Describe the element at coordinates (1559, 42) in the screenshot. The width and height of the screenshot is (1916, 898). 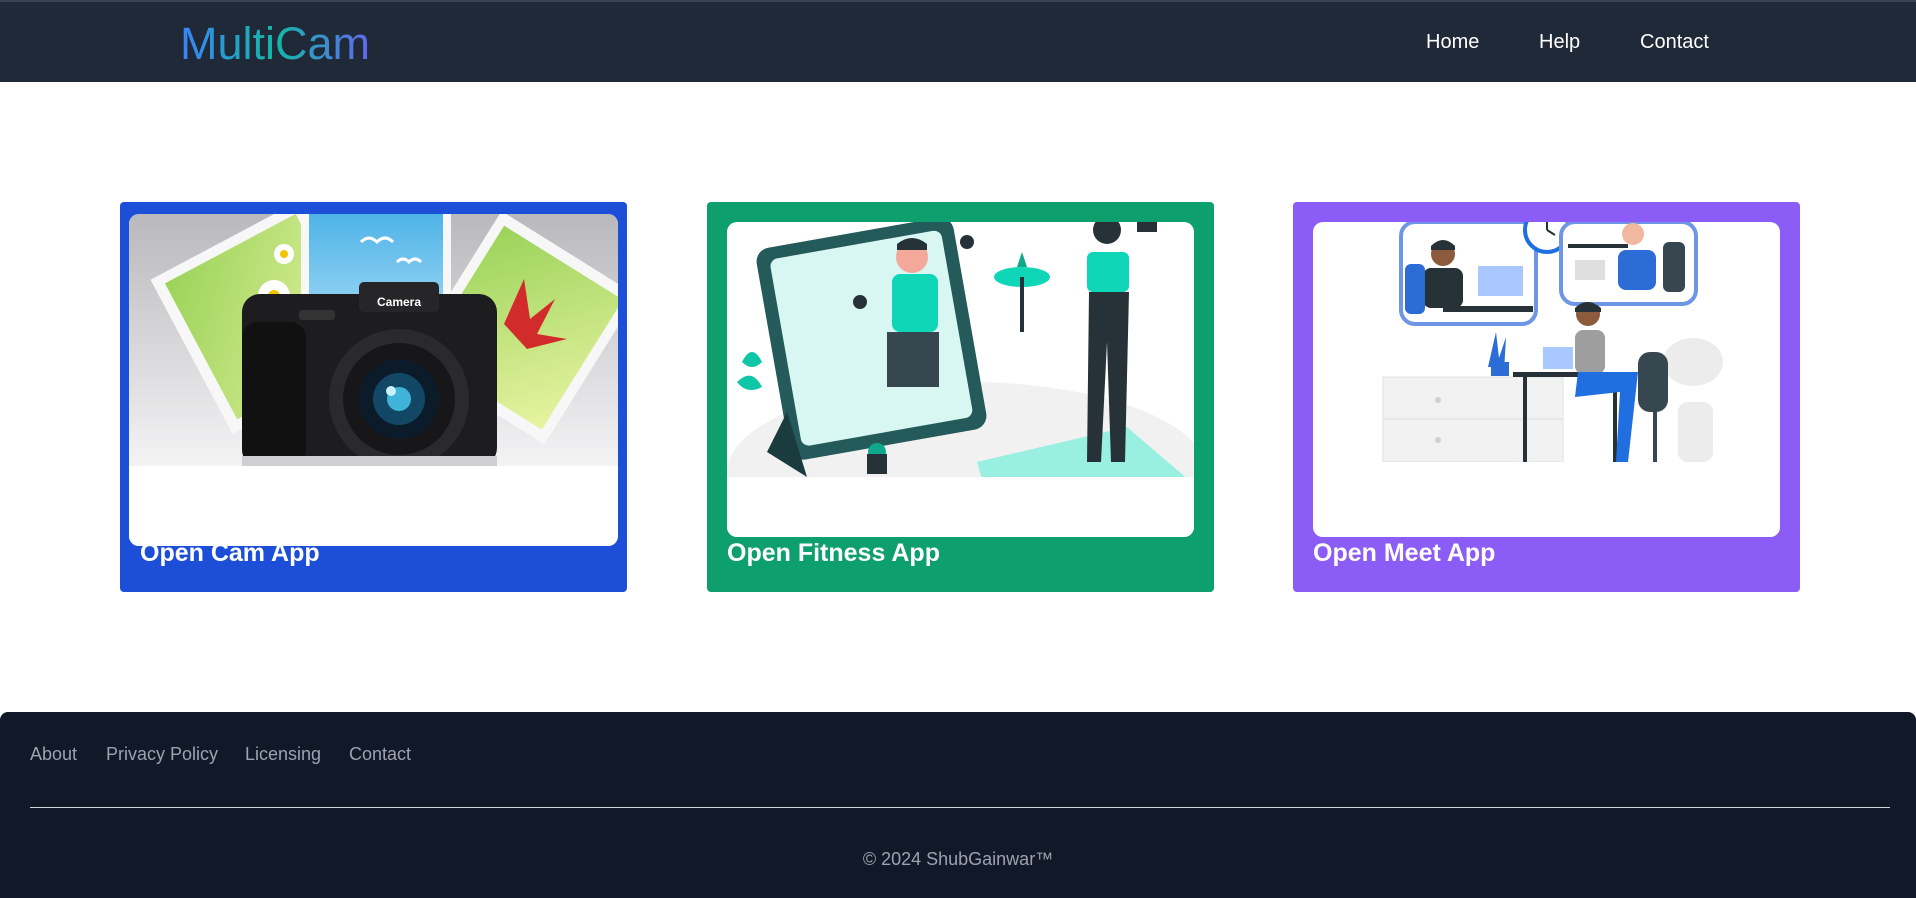
I see `nav-help-link: Help` at that location.